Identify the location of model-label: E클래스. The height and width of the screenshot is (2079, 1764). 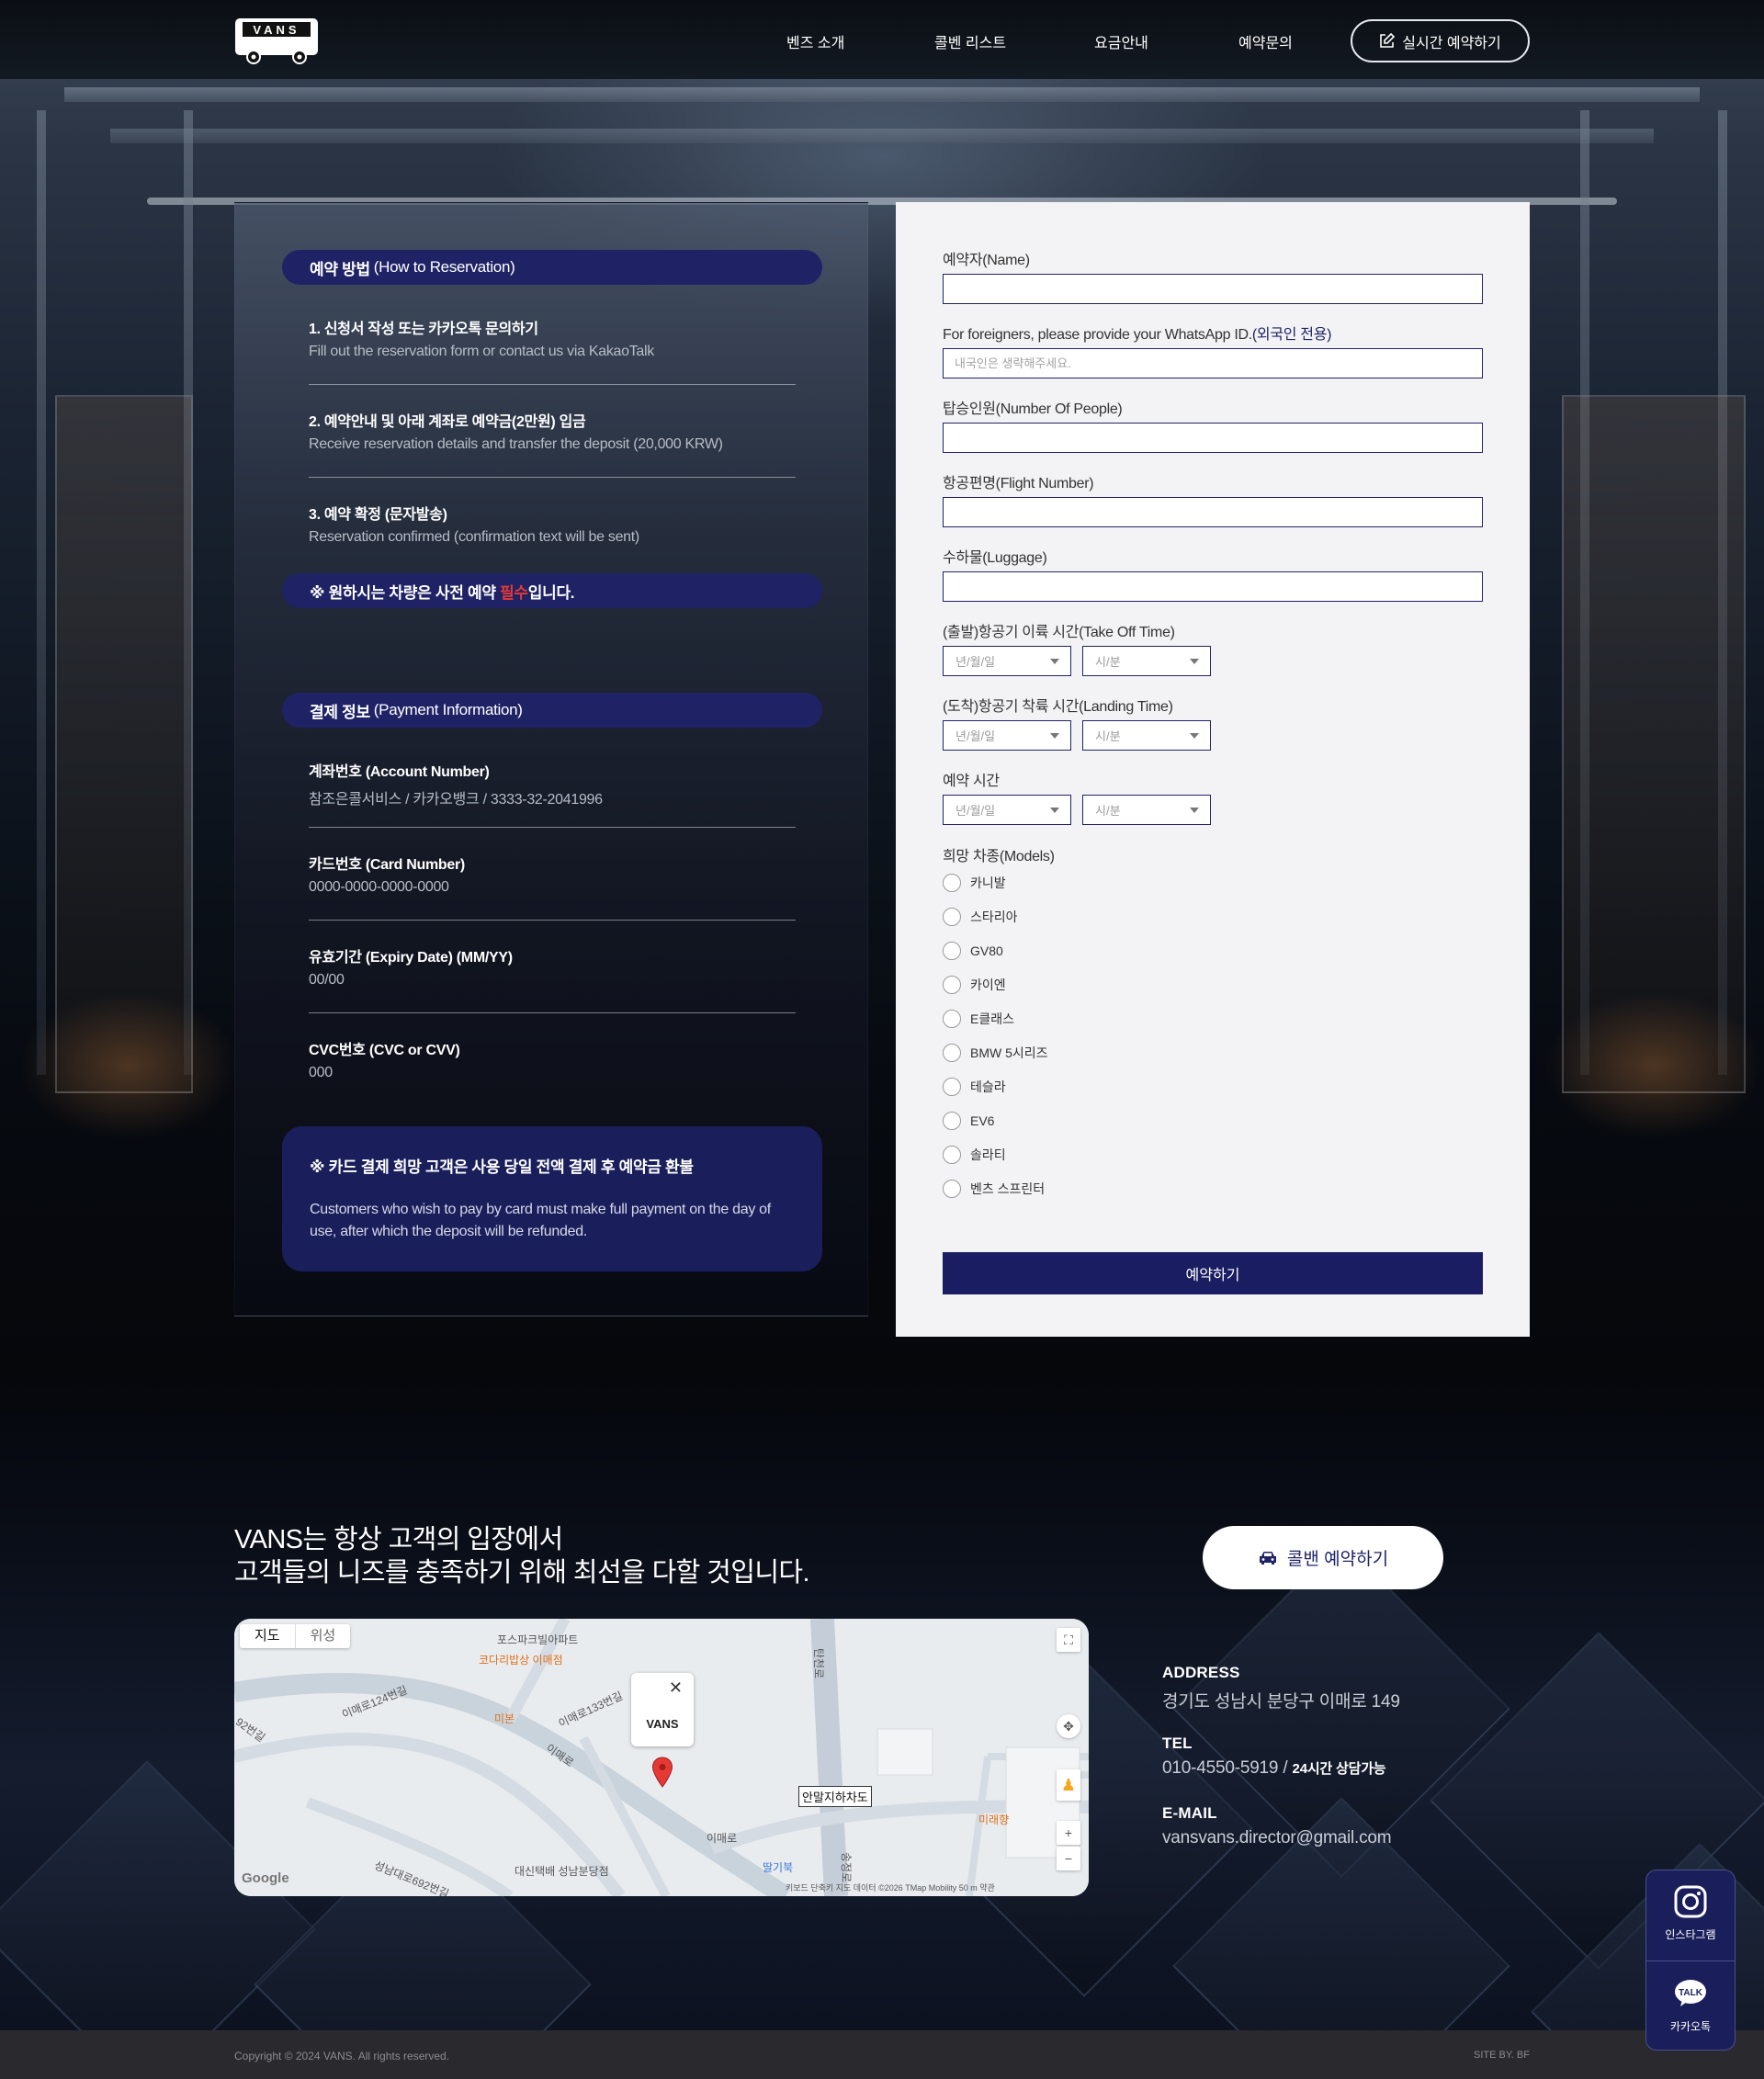
(992, 1018).